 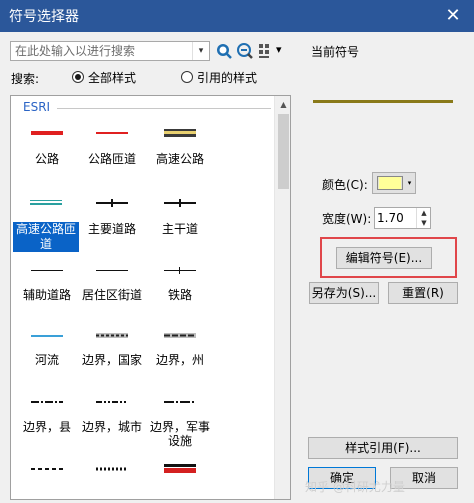 What do you see at coordinates (355, 487) in the screenshot?
I see `watermark: 知乎 @科研尤力量` at bounding box center [355, 487].